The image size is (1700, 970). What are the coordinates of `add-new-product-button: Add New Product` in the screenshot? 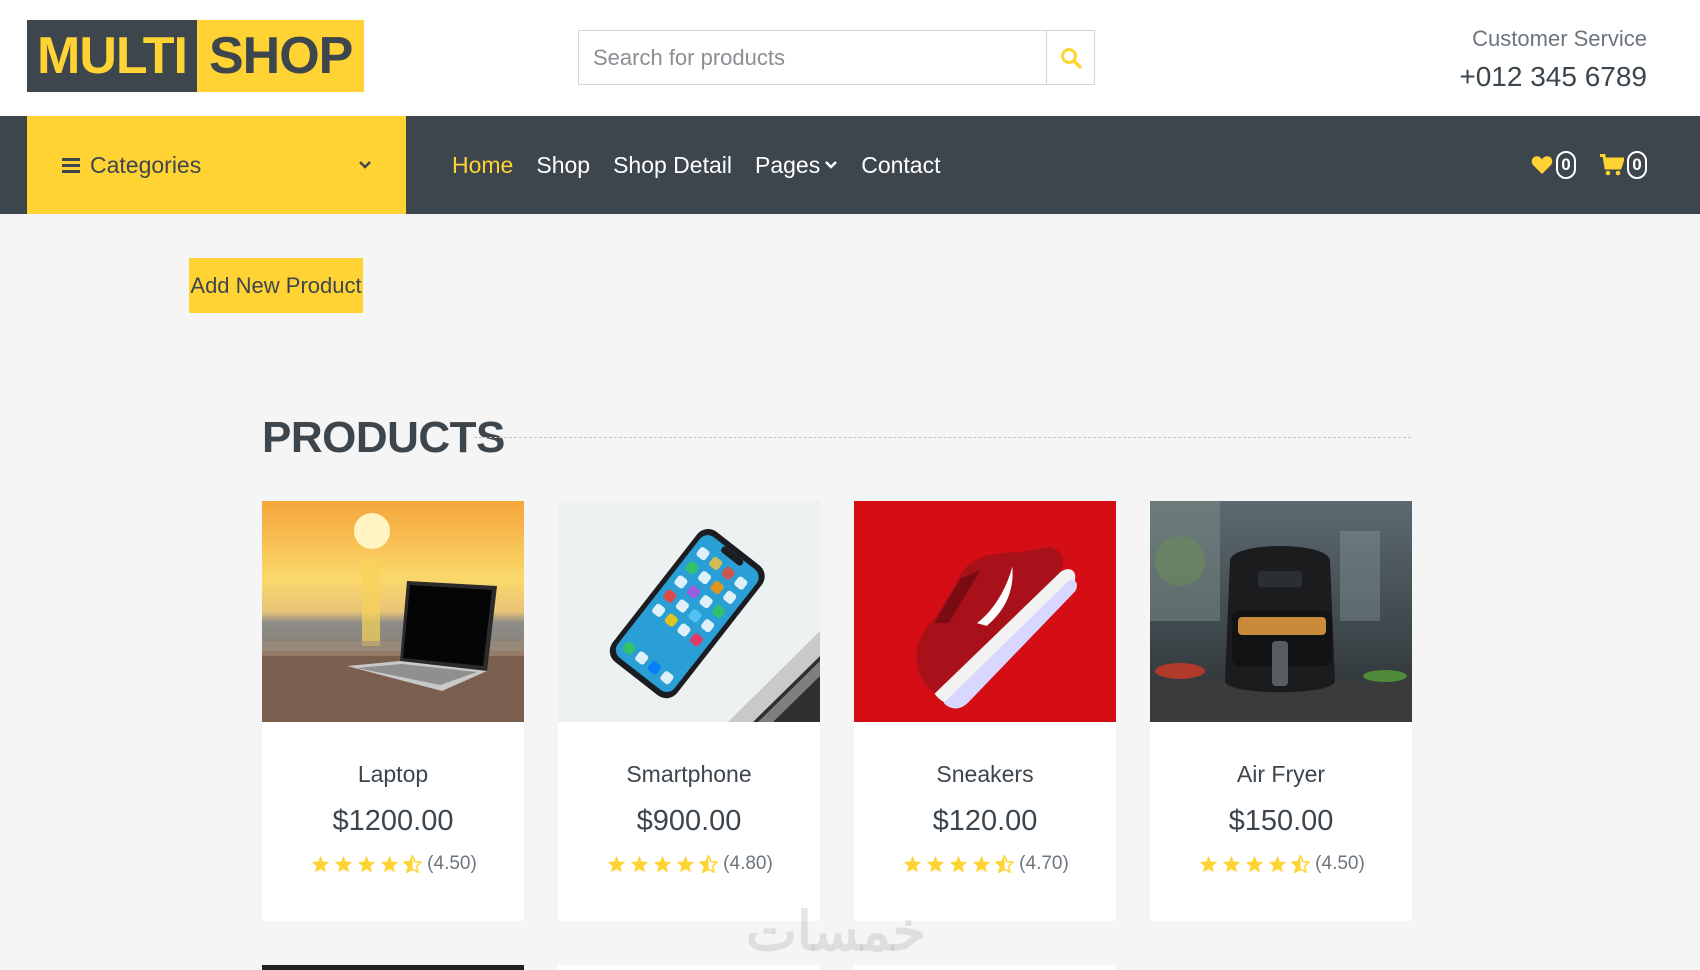 It's located at (276, 285).